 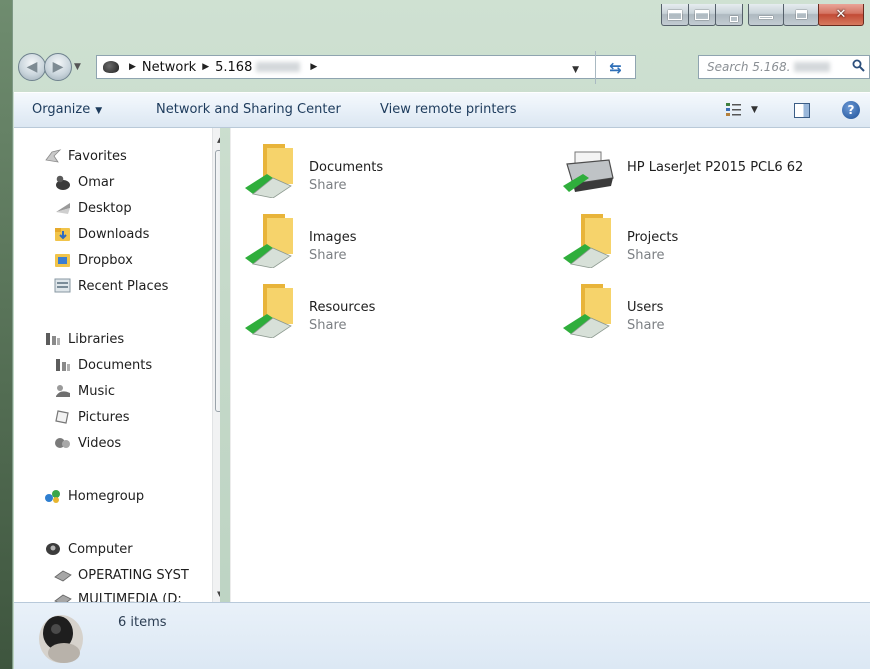 What do you see at coordinates (62, 443) in the screenshot?
I see `videos-icon` at bounding box center [62, 443].